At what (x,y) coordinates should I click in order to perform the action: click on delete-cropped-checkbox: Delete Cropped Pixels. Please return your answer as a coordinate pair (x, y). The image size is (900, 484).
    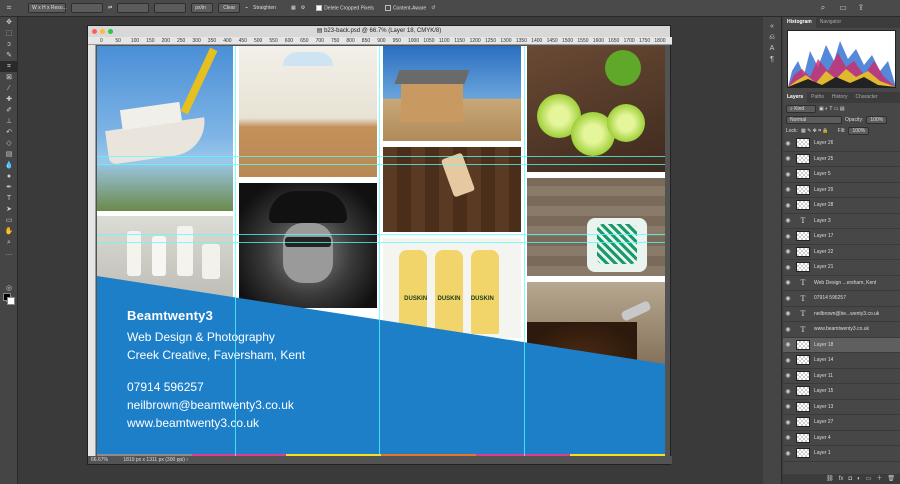
    Looking at the image, I should click on (345, 7).